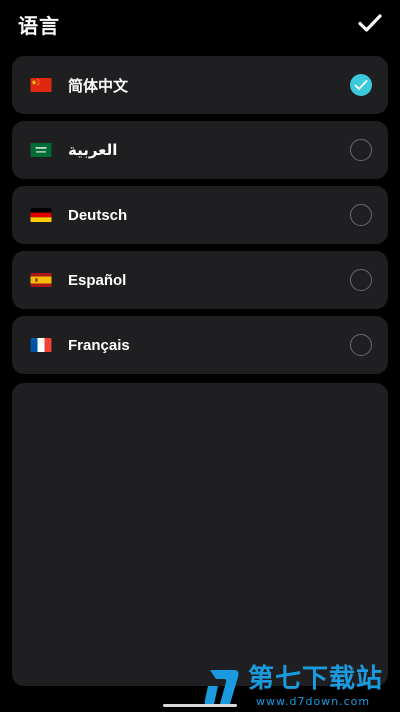 This screenshot has height=712, width=400. What do you see at coordinates (200, 215) in the screenshot?
I see `language-option-german: Deutsch` at bounding box center [200, 215].